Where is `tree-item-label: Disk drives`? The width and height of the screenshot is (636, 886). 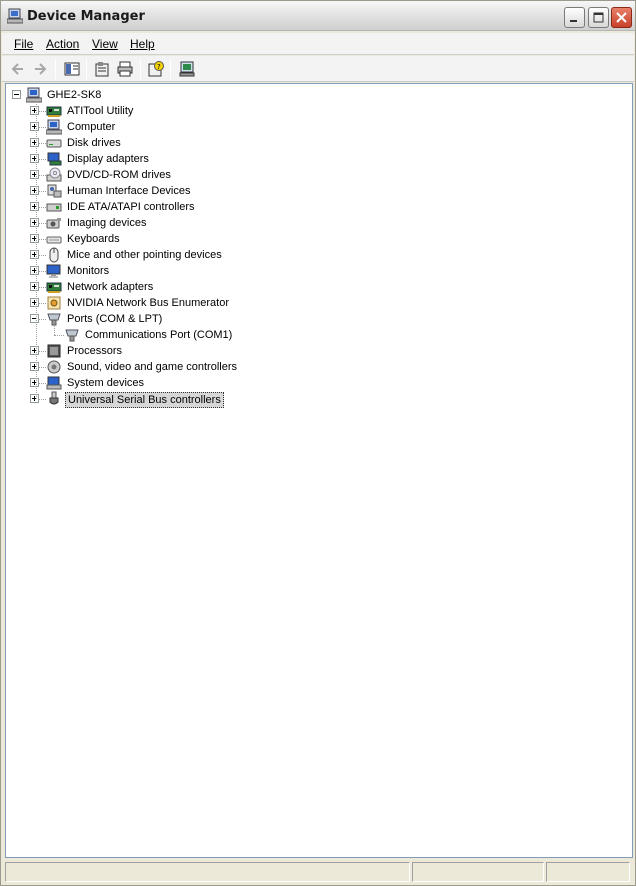 tree-item-label: Disk drives is located at coordinates (94, 143).